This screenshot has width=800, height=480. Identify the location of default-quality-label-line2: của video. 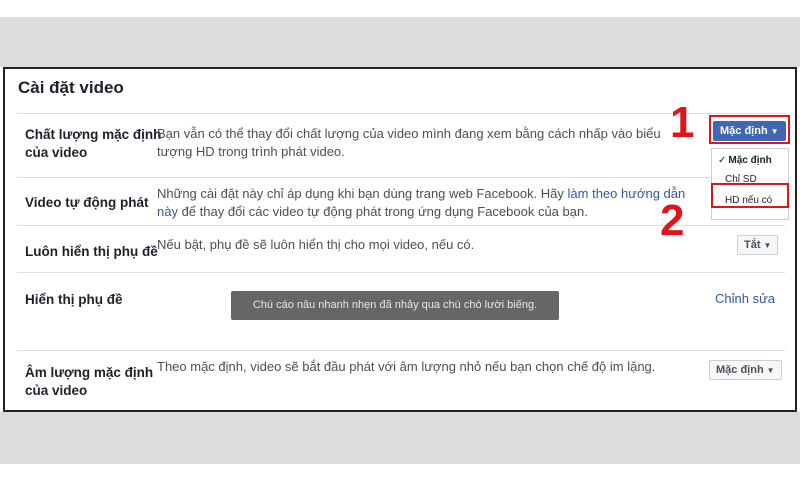
(56, 152).